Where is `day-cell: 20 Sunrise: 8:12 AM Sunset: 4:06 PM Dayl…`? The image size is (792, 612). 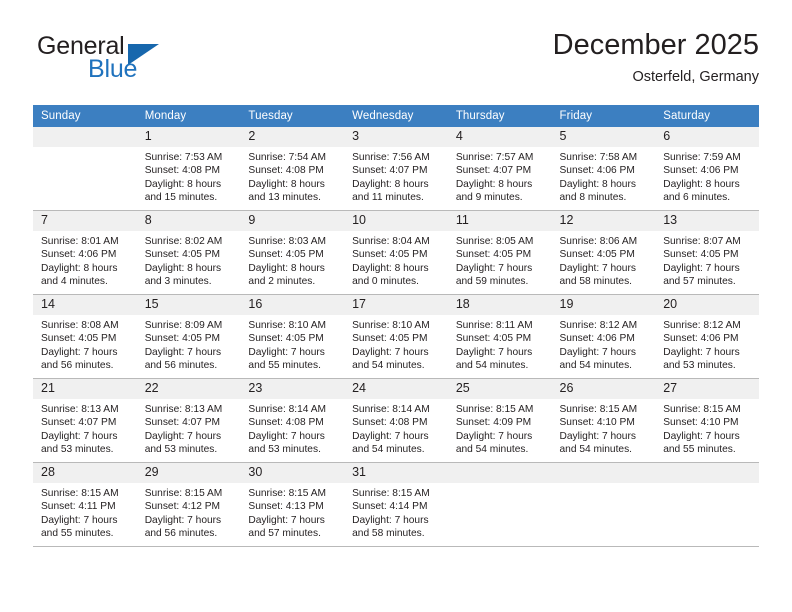 day-cell: 20 Sunrise: 8:12 AM Sunset: 4:06 PM Dayl… is located at coordinates (707, 336).